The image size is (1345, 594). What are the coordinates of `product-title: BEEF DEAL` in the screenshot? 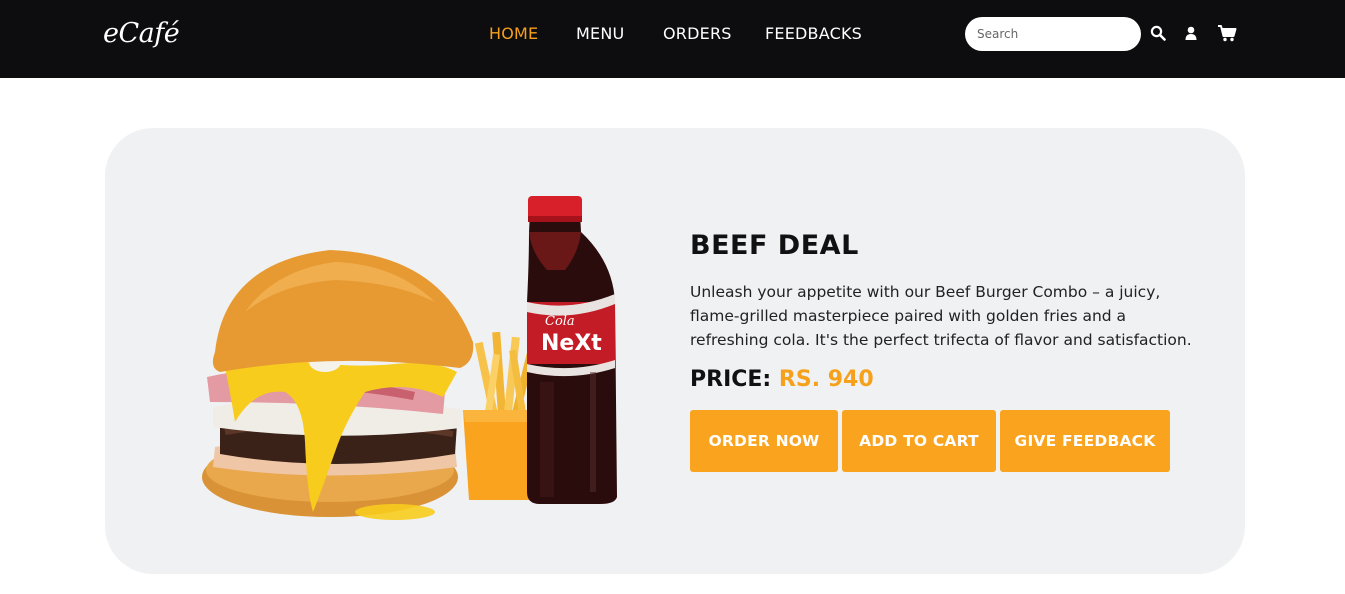 It's located at (774, 245).